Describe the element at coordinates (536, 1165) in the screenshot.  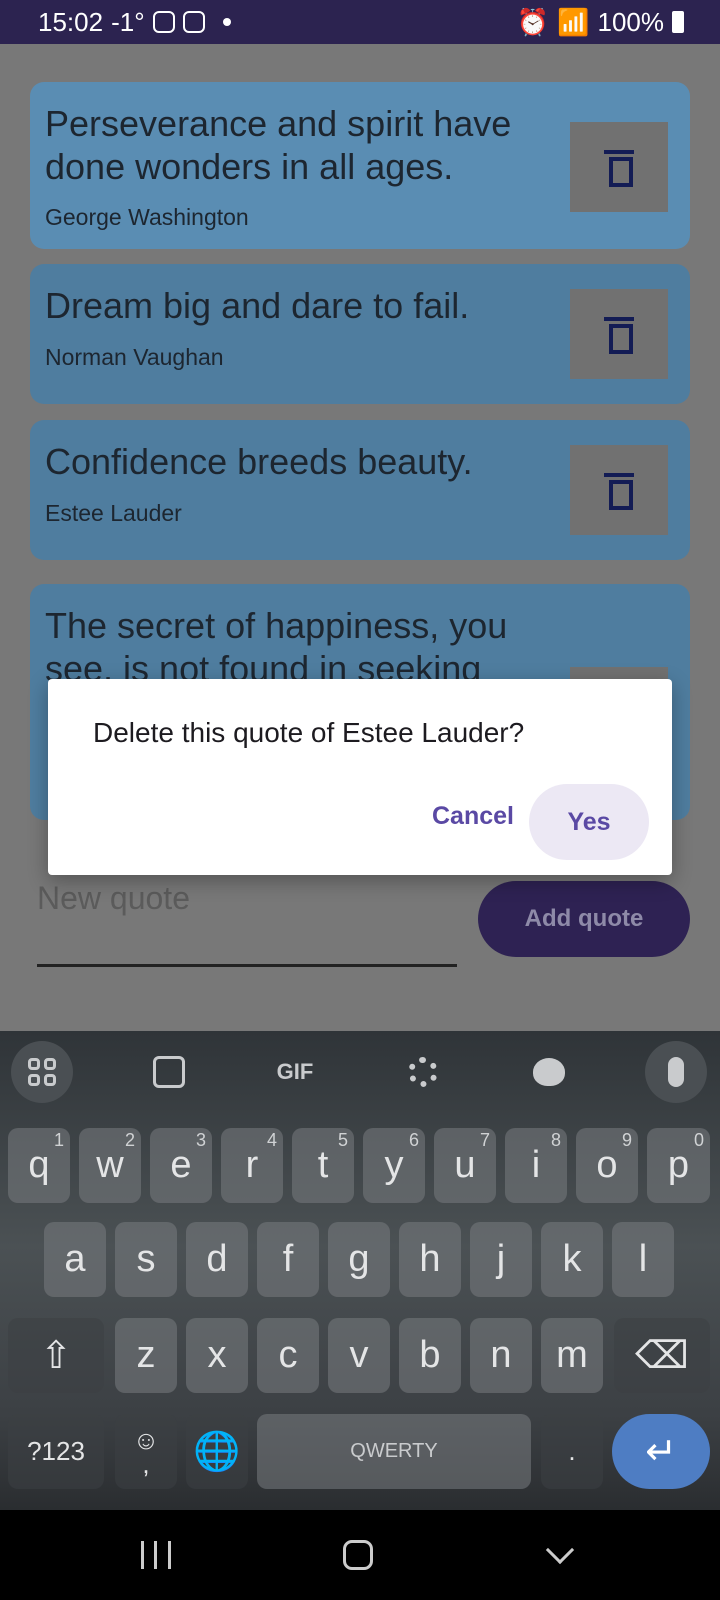
I see `key-i: i8` at that location.